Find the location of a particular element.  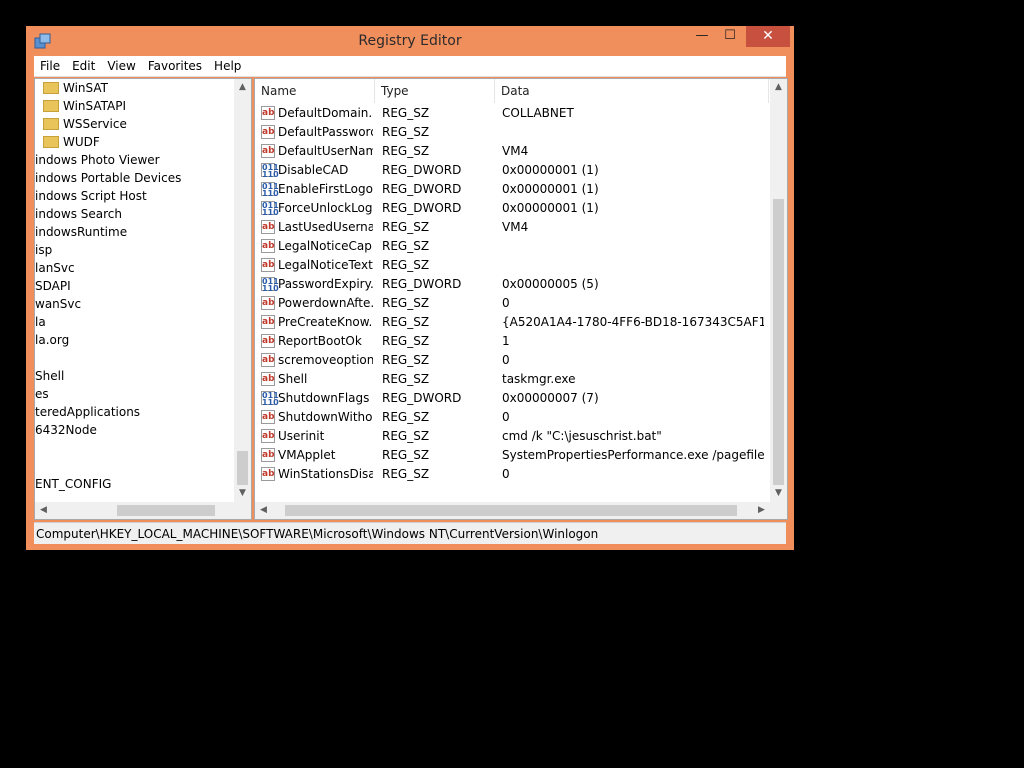

value-row: ab ReportBootOk REG_SZ 1 is located at coordinates (511, 341).